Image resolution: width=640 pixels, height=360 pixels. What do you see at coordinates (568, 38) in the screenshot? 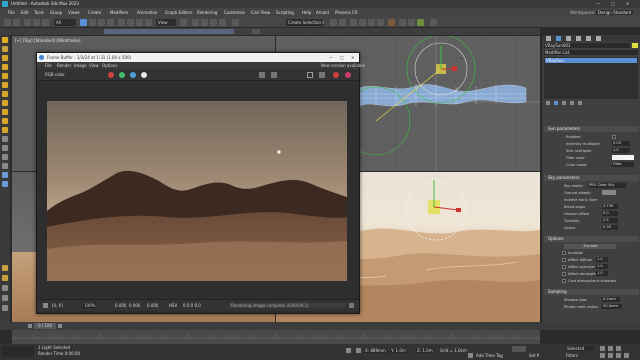
I see `hierarchy-tab-icon` at bounding box center [568, 38].